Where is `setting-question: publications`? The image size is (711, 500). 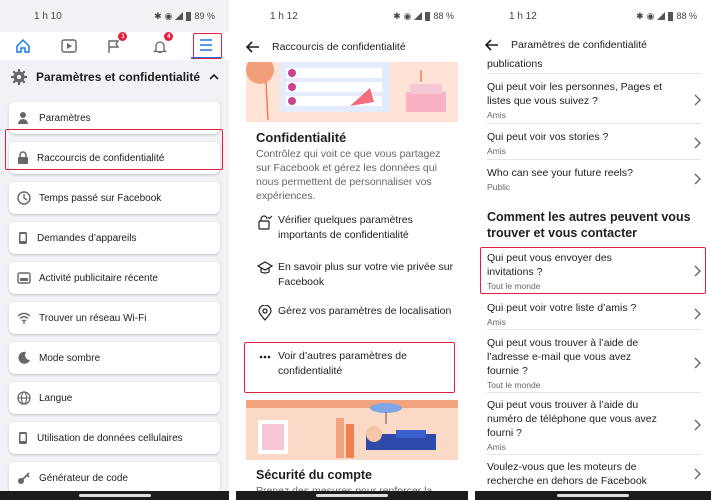 setting-question: publications is located at coordinates (515, 64).